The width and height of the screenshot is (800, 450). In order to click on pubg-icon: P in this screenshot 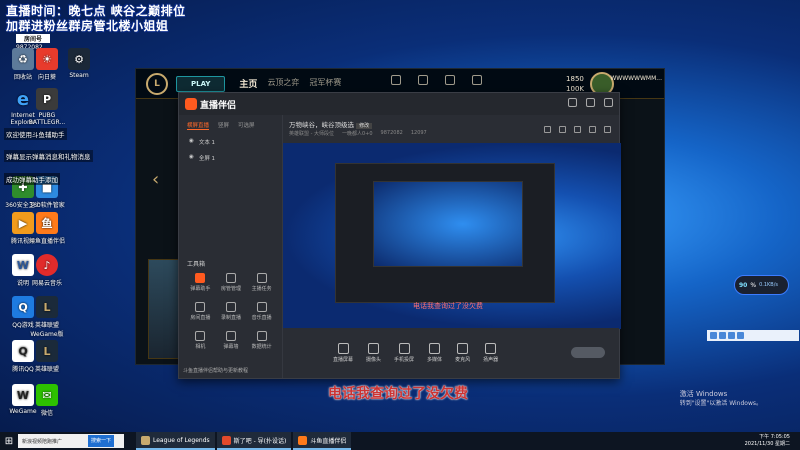, I will do `click(47, 99)`.